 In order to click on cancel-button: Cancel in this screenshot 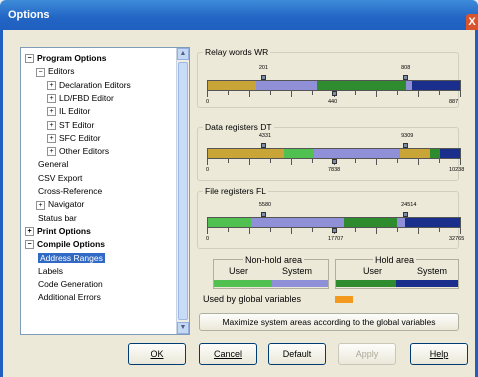, I will do `click(228, 354)`.